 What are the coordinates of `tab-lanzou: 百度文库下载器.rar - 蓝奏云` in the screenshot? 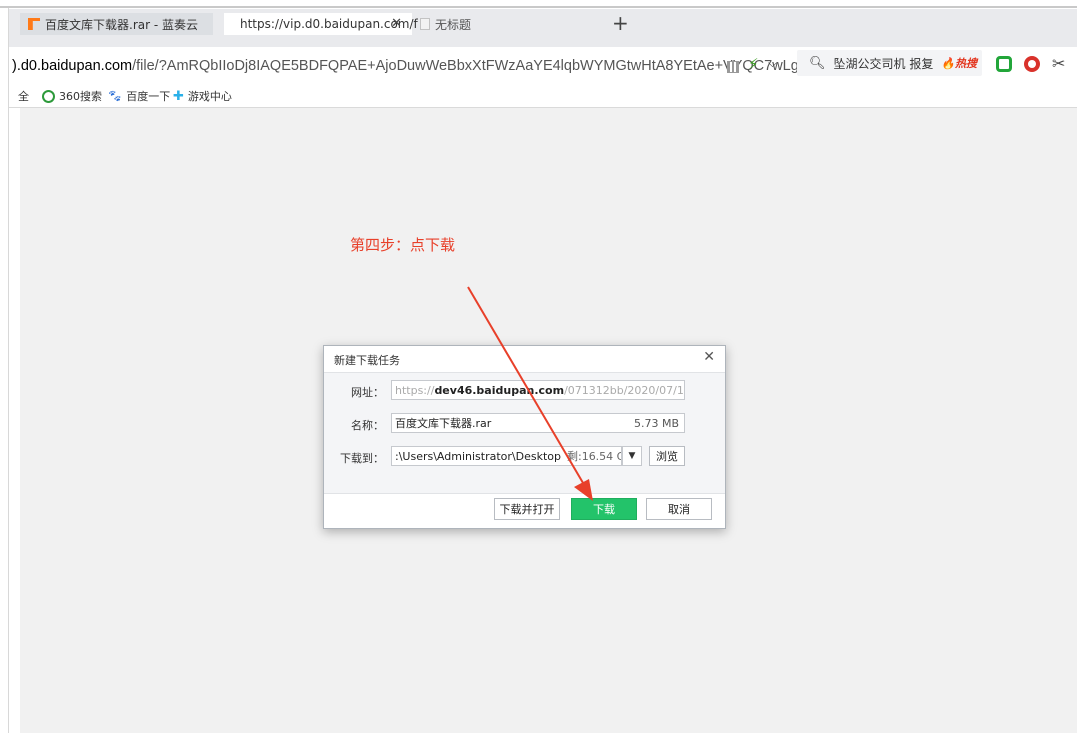 It's located at (116, 24).